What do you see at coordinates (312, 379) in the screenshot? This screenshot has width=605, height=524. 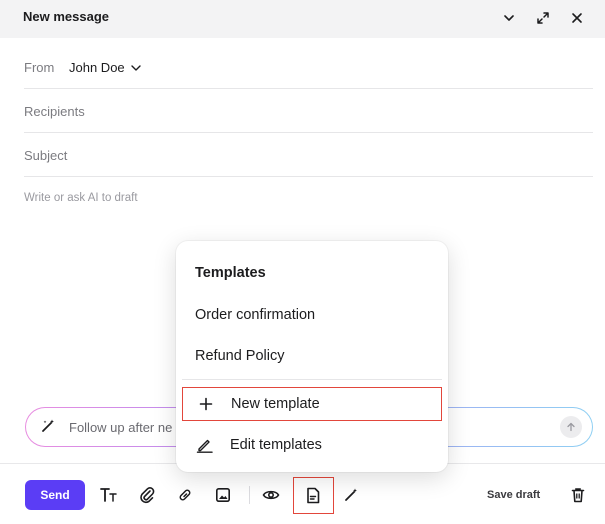 I see `menu-divider` at bounding box center [312, 379].